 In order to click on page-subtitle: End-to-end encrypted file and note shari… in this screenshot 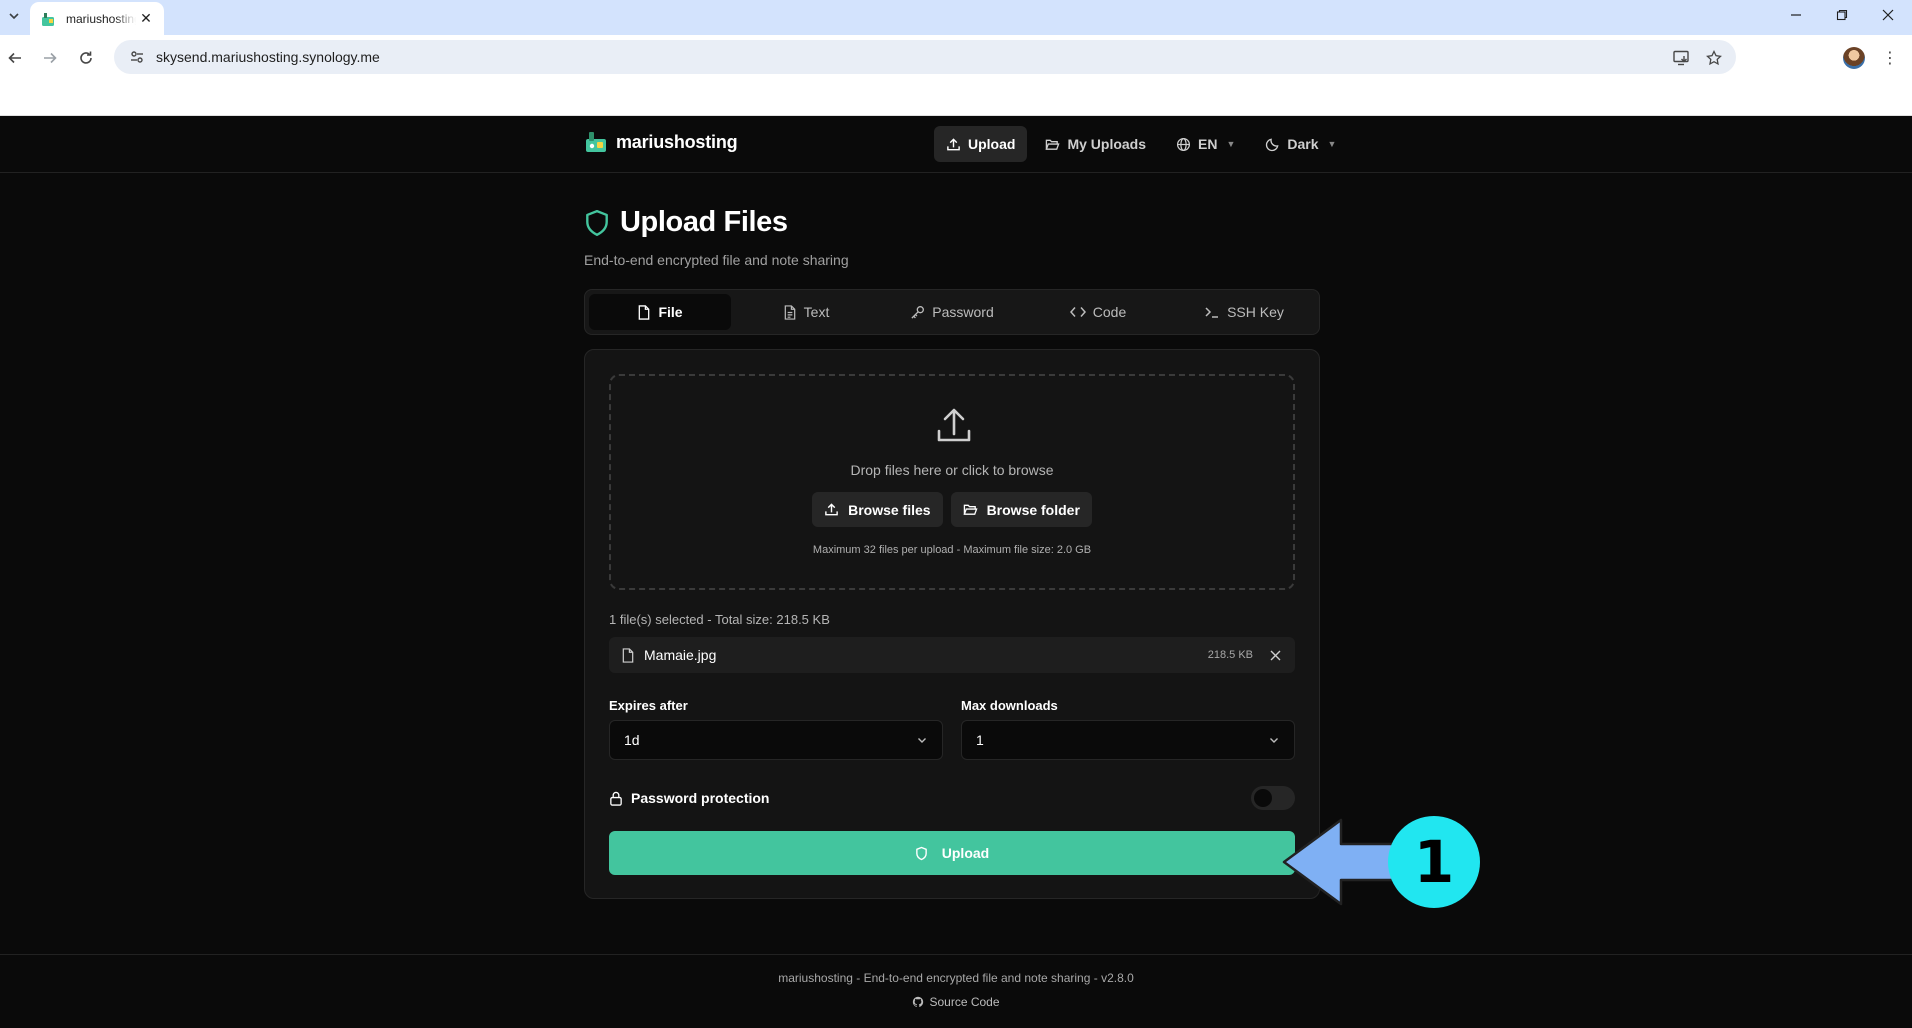, I will do `click(716, 260)`.